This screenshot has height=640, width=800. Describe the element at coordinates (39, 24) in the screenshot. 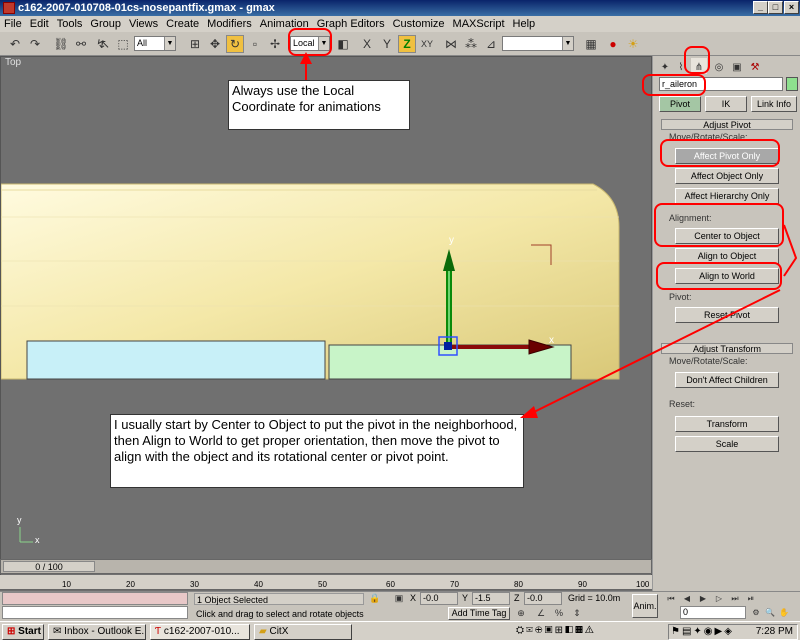

I see `menu-edit: Edit` at that location.